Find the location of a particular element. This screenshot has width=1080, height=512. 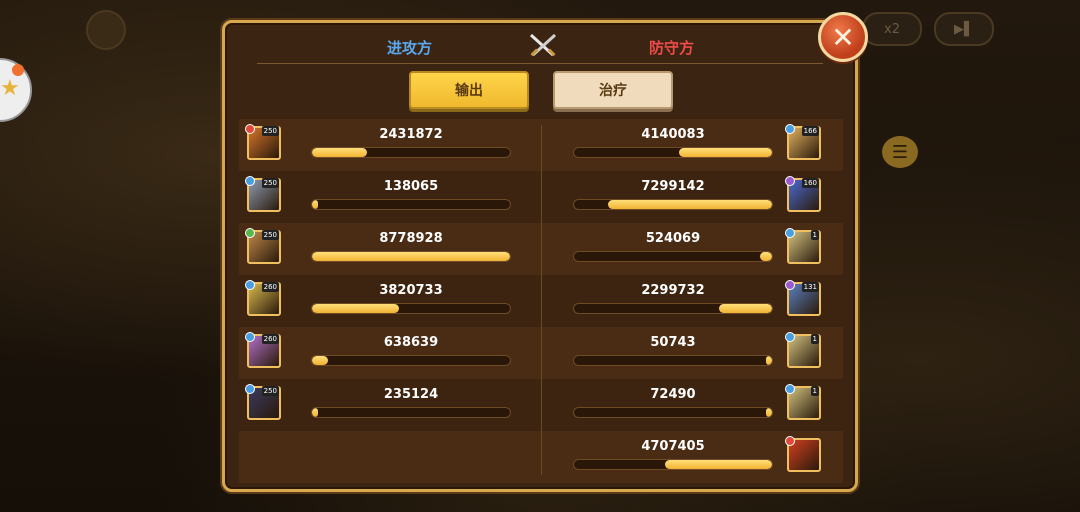

damage-value: 4140083 is located at coordinates (673, 134).